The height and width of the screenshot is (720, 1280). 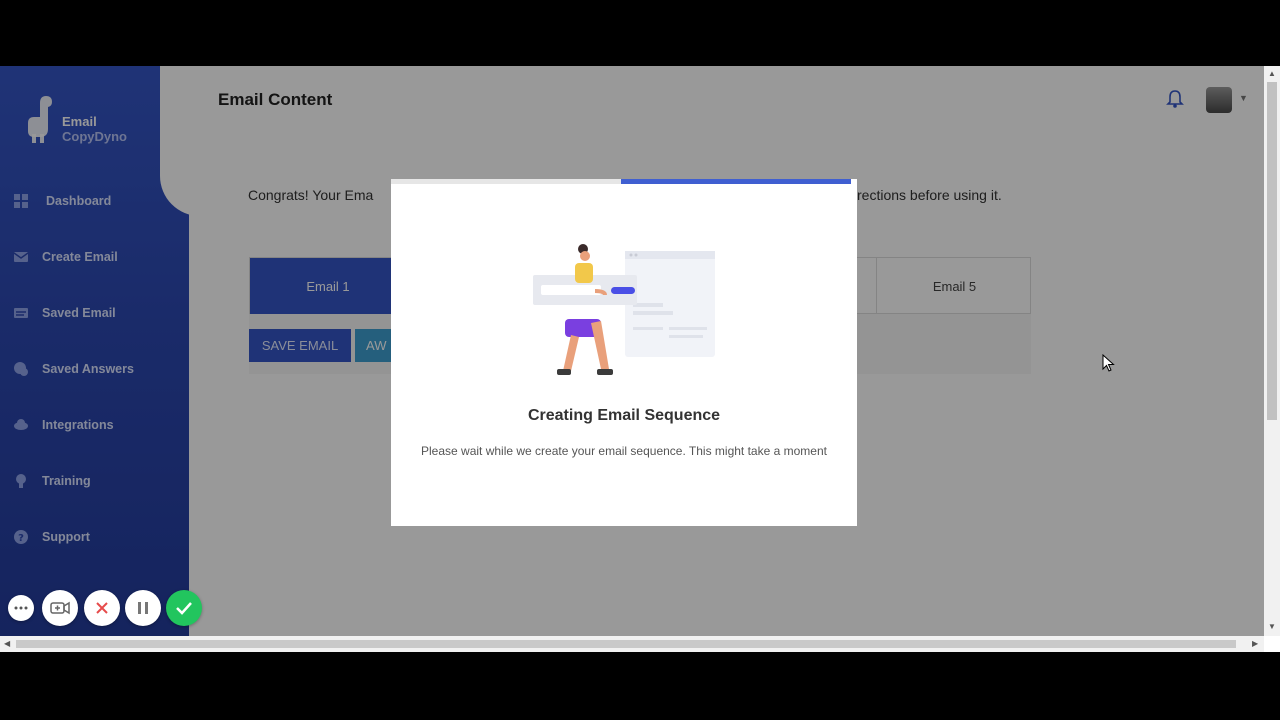 I want to click on finish-recording-button, so click(x=184, y=608).